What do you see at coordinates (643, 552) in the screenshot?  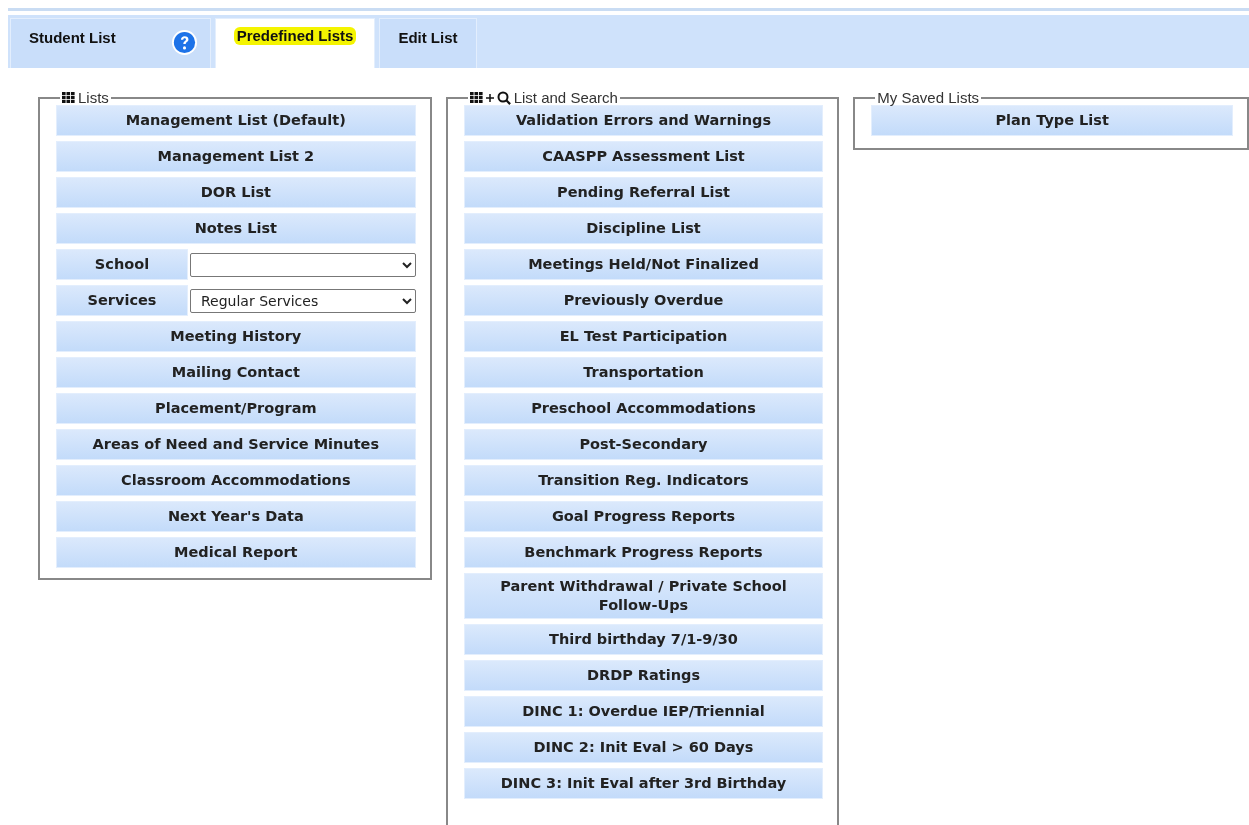 I see `list-button: Benchmark Progress Reports` at bounding box center [643, 552].